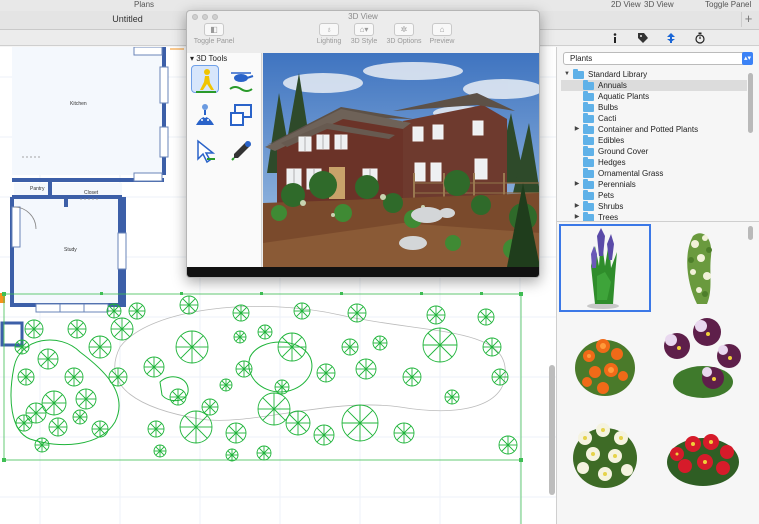  What do you see at coordinates (241, 79) in the screenshot?
I see `fly-tool-button` at bounding box center [241, 79].